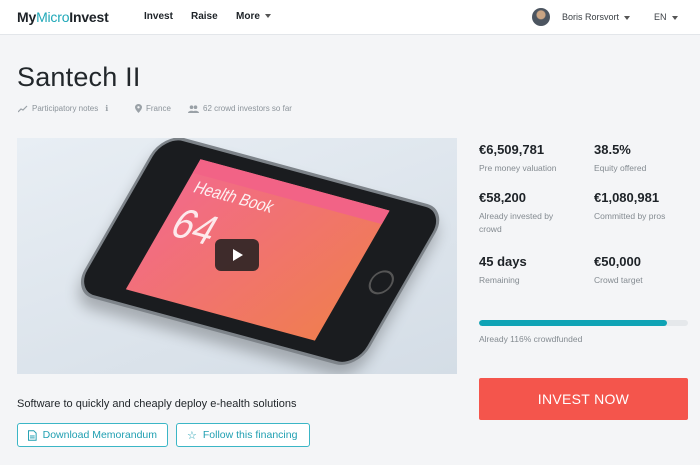  Describe the element at coordinates (591, 17) in the screenshot. I see `user-name: Boris Rorsvort` at that location.